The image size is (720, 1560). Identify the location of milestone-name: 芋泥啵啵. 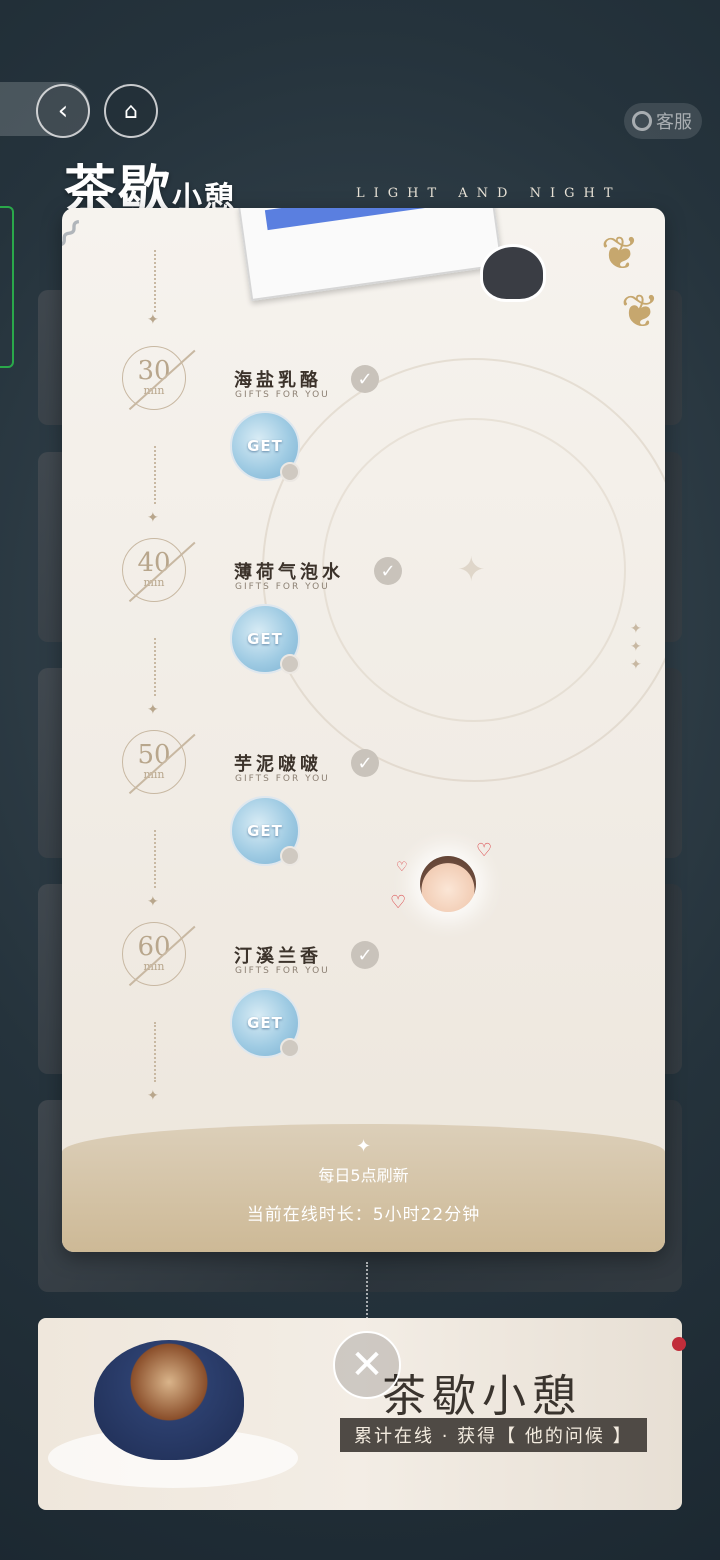
(278, 764).